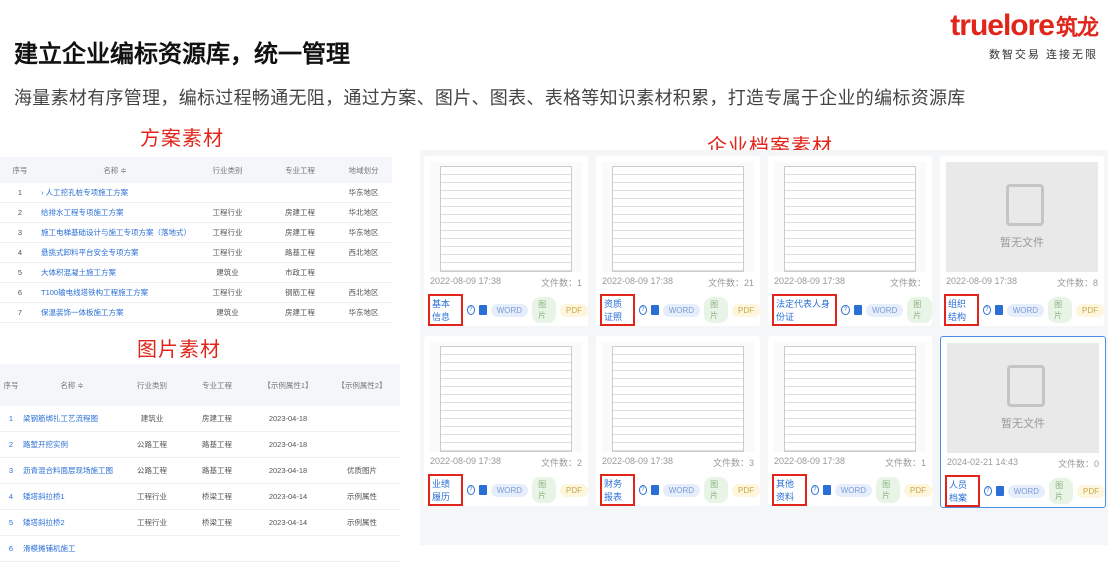  What do you see at coordinates (506, 421) in the screenshot?
I see `archive-card: 2022-08-09 17:38 文件数：2 业绩履历? WORD 图片 PDF` at bounding box center [506, 421].